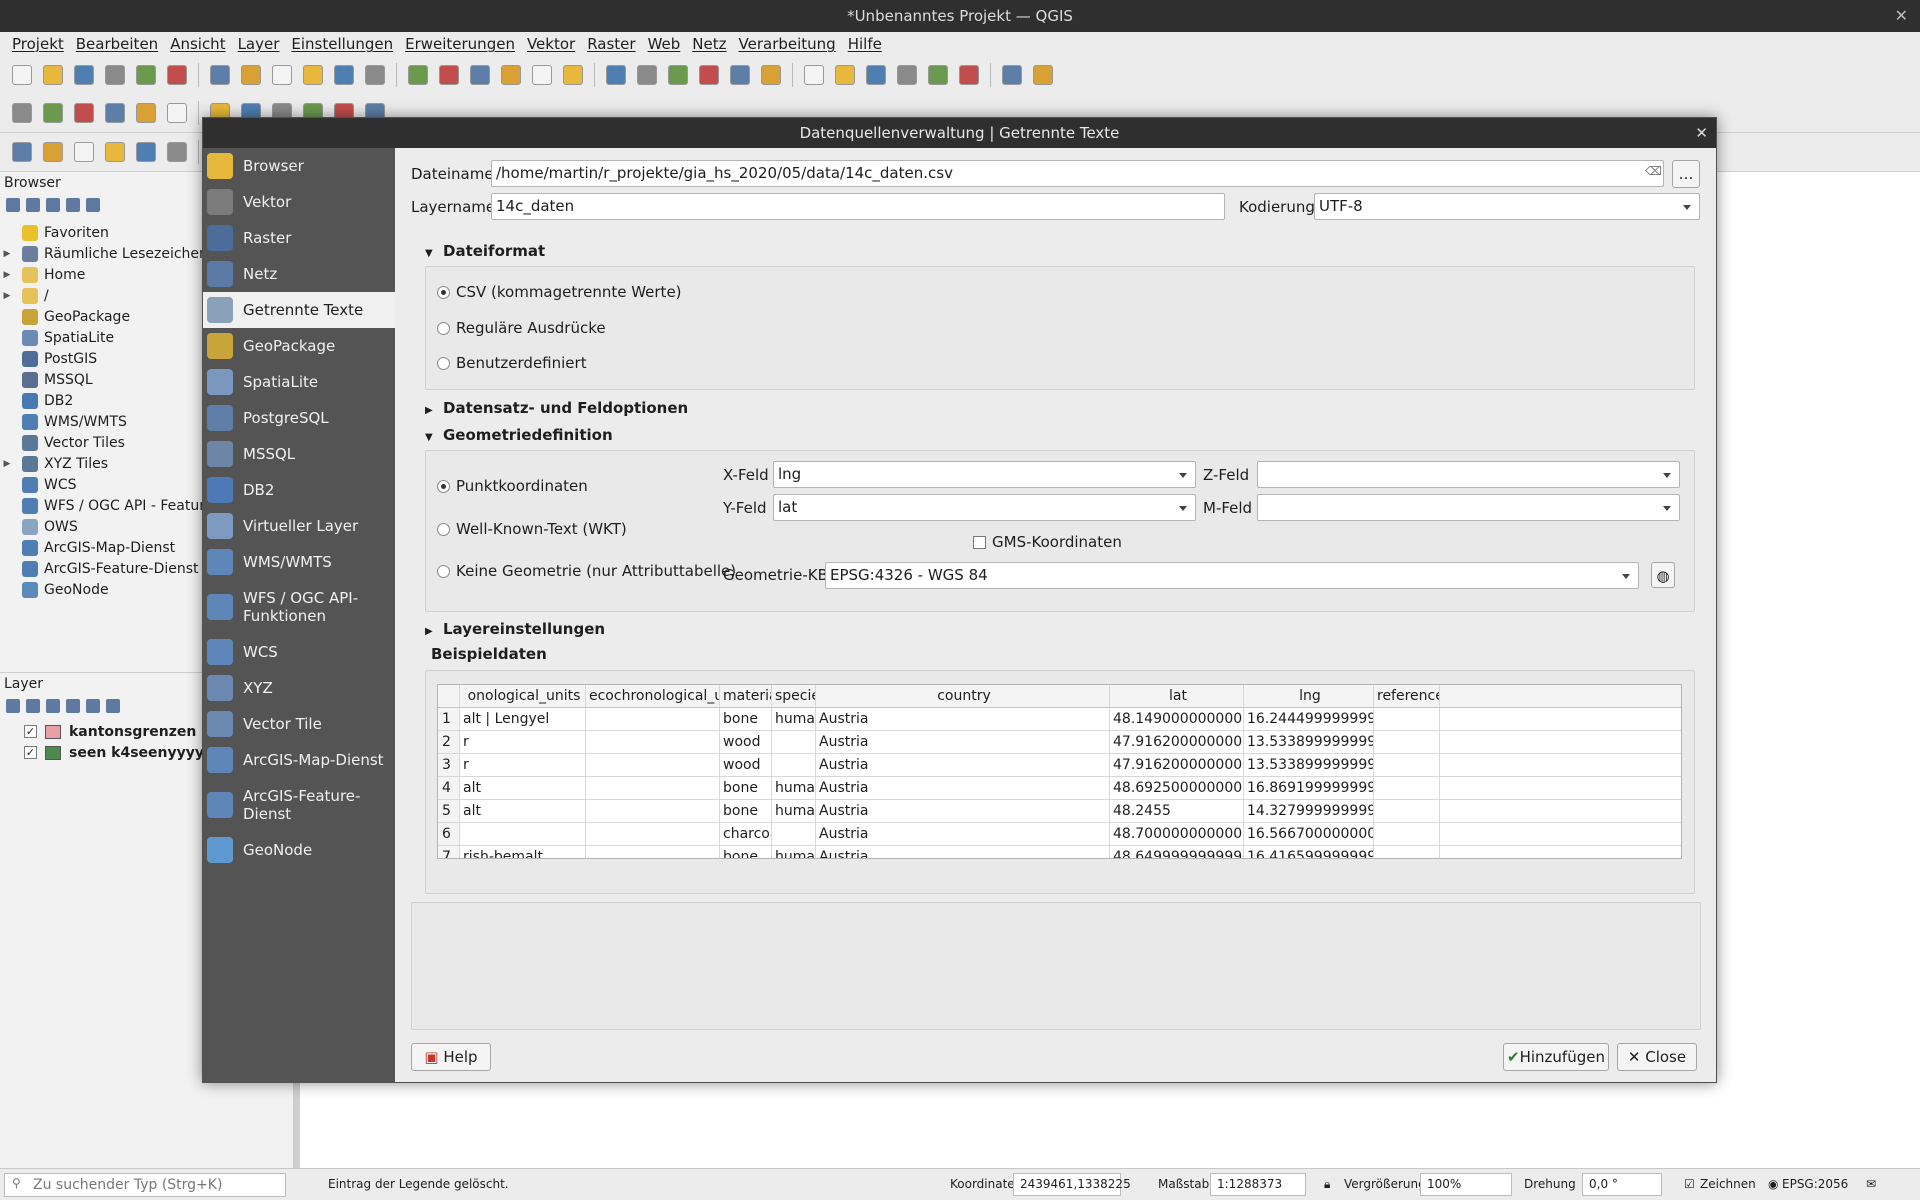 The height and width of the screenshot is (1200, 1920). Describe the element at coordinates (794, 696) in the screenshot. I see `column-header: species` at that location.